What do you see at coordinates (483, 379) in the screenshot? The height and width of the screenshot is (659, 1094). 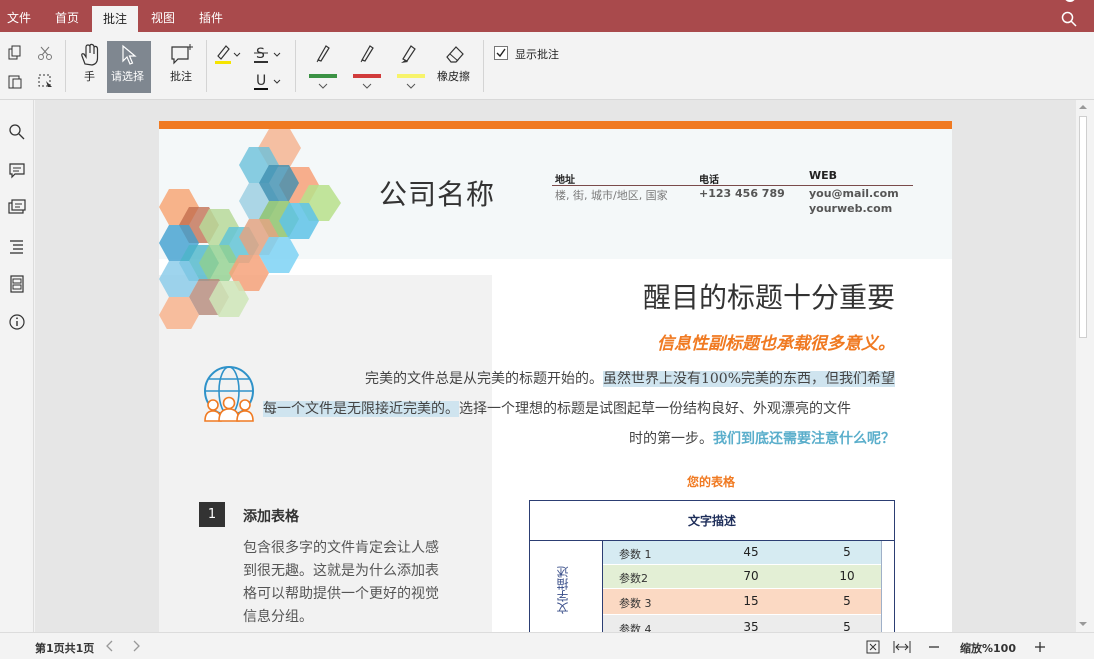 I see `body-text: 完美的文件总是从完美的标题开始的。` at bounding box center [483, 379].